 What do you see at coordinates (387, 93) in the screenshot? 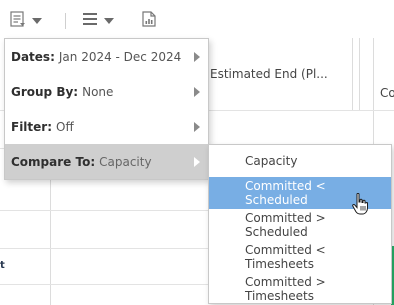
I see `column-header-partial: Co` at bounding box center [387, 93].